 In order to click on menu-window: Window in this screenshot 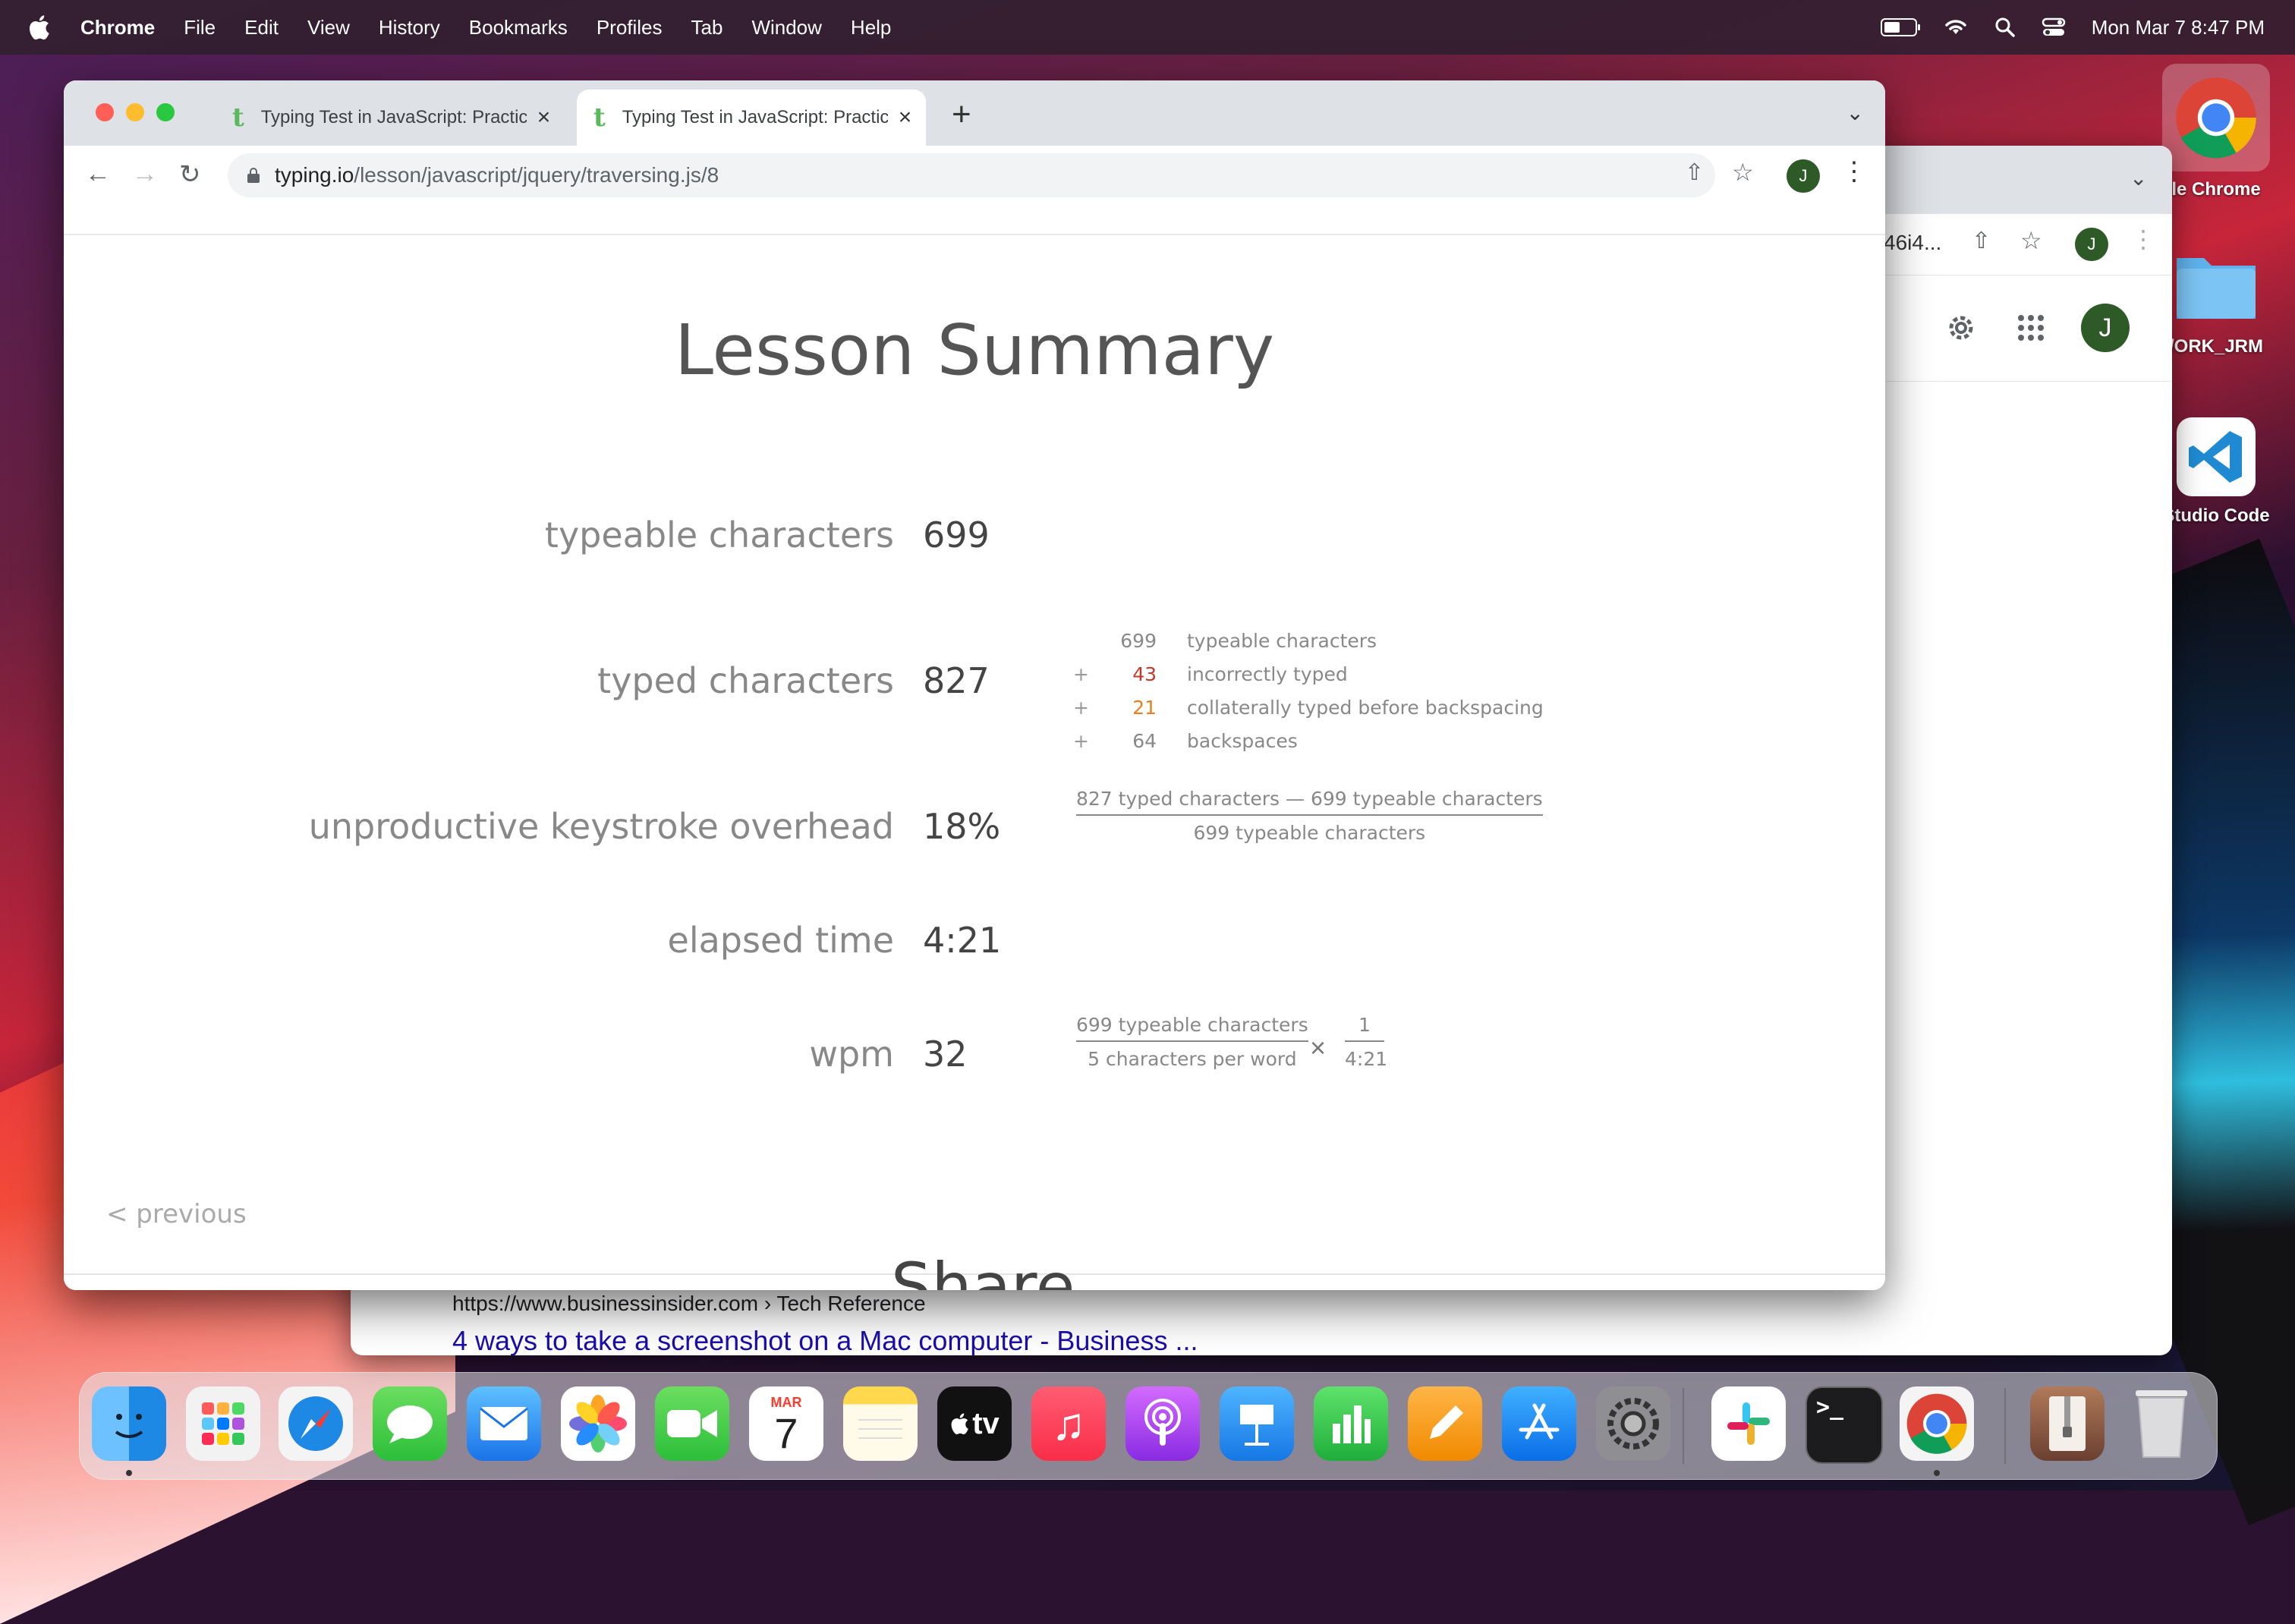, I will do `click(786, 27)`.